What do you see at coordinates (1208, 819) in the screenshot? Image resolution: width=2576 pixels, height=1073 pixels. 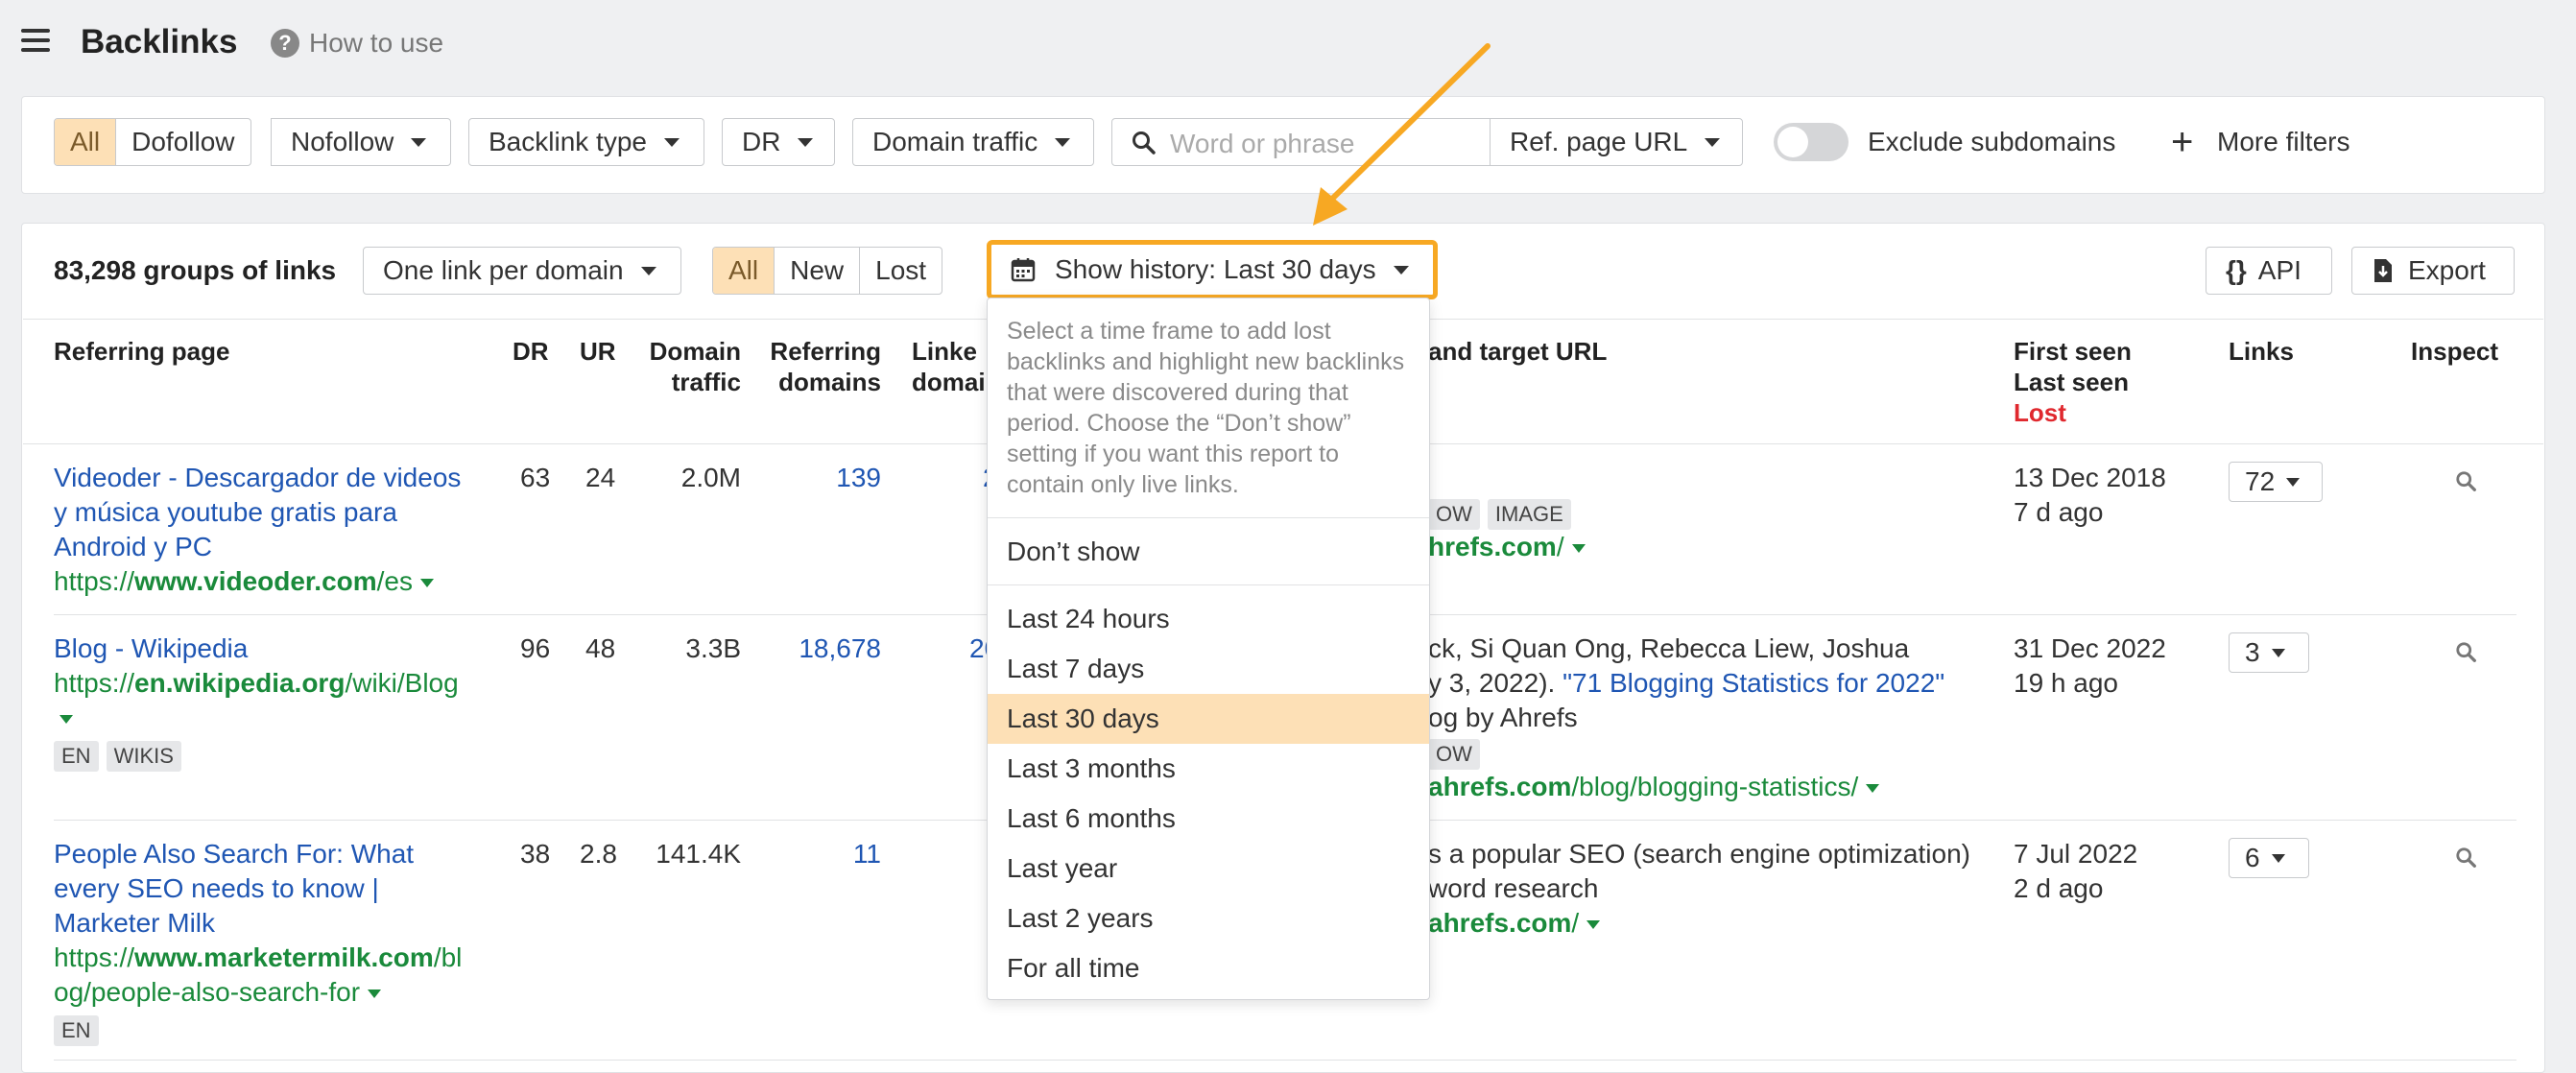 I see `option-last-6-months: Last 6 months` at bounding box center [1208, 819].